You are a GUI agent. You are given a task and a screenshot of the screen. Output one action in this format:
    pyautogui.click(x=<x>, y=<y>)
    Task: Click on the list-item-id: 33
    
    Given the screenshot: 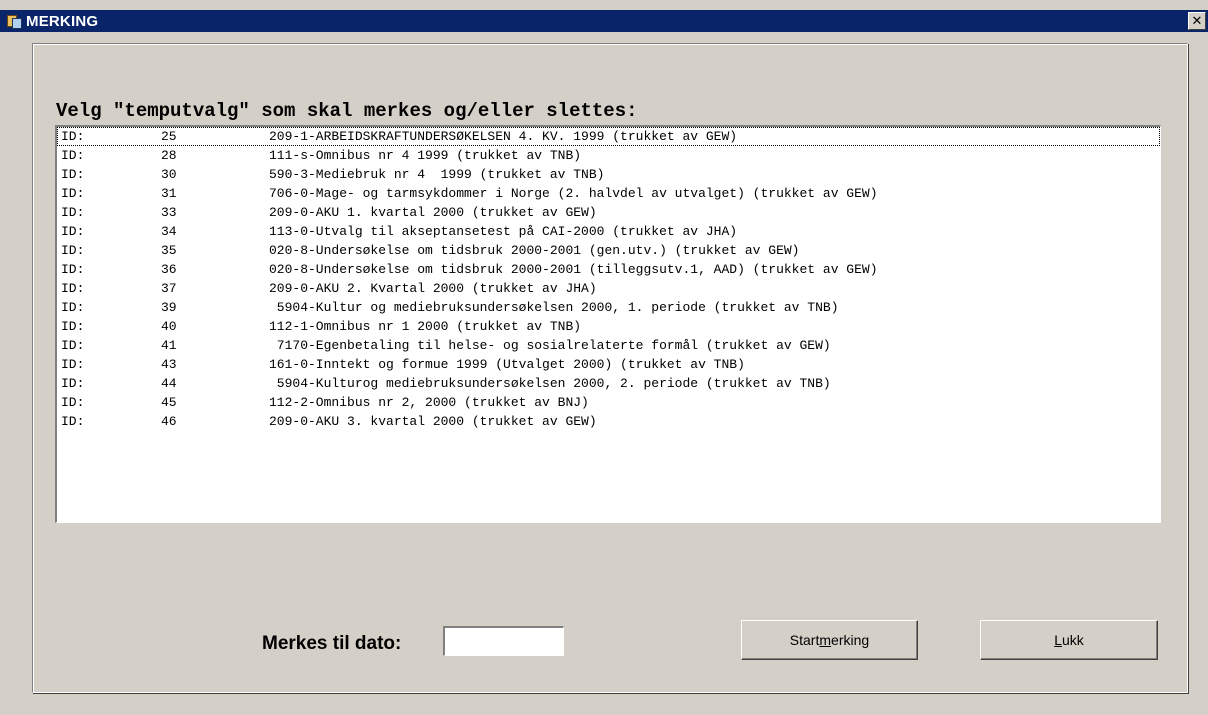 What is the action you would take?
    pyautogui.click(x=169, y=212)
    